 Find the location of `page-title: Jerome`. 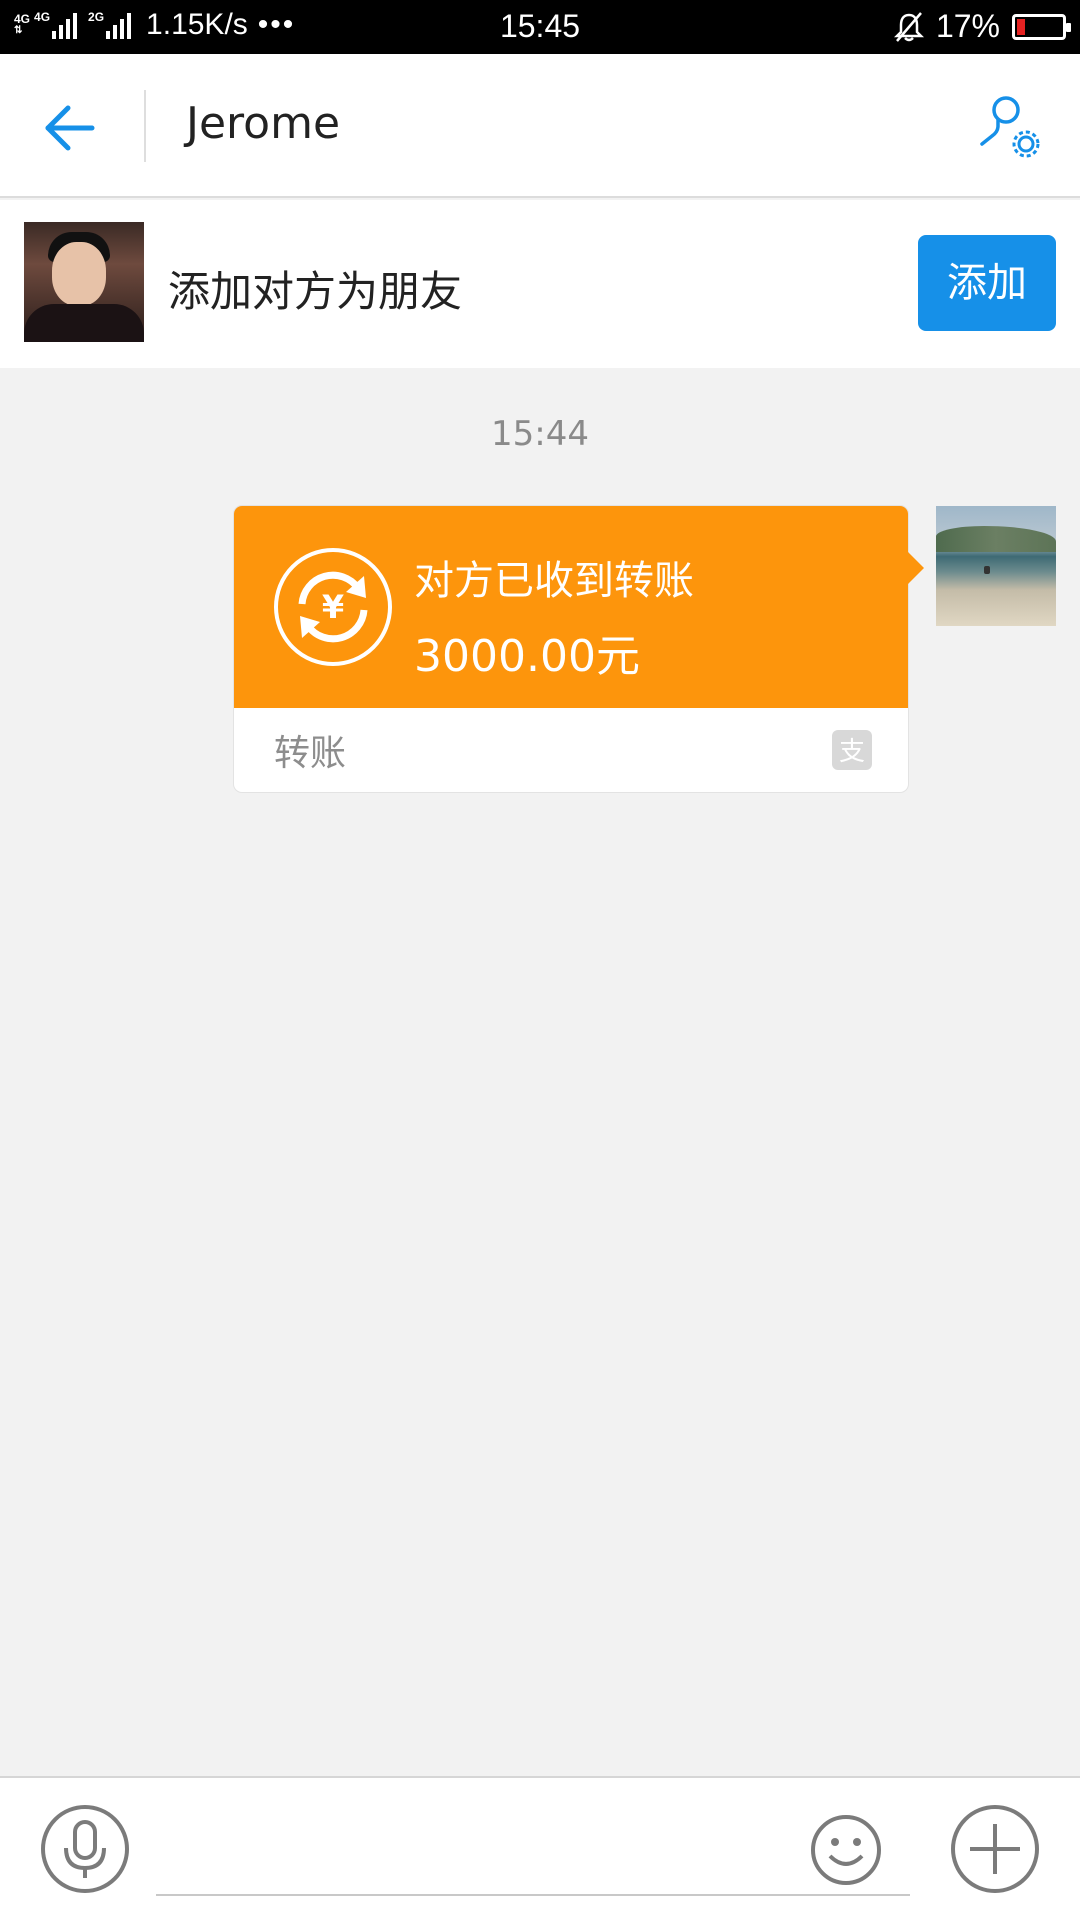

page-title: Jerome is located at coordinates (263, 123).